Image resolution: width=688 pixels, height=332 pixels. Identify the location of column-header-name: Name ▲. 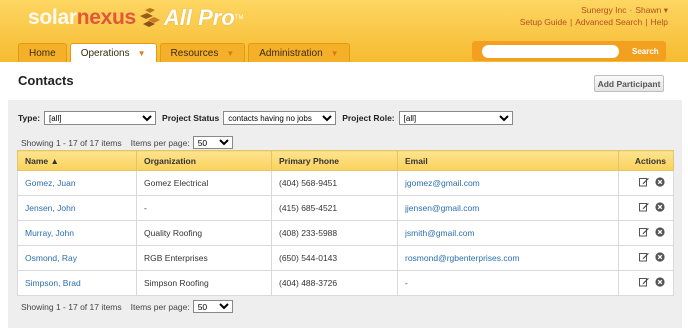
(77, 160).